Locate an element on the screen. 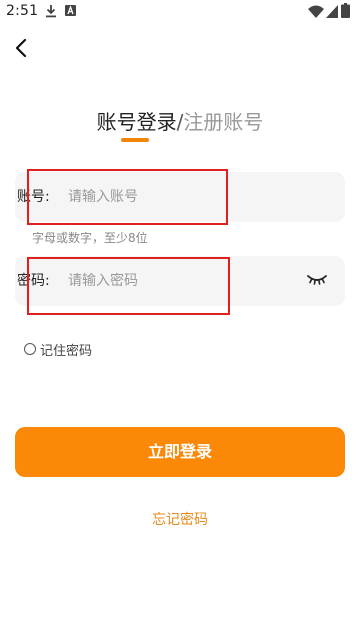  tab-register-account: 注册账号 is located at coordinates (223, 122).